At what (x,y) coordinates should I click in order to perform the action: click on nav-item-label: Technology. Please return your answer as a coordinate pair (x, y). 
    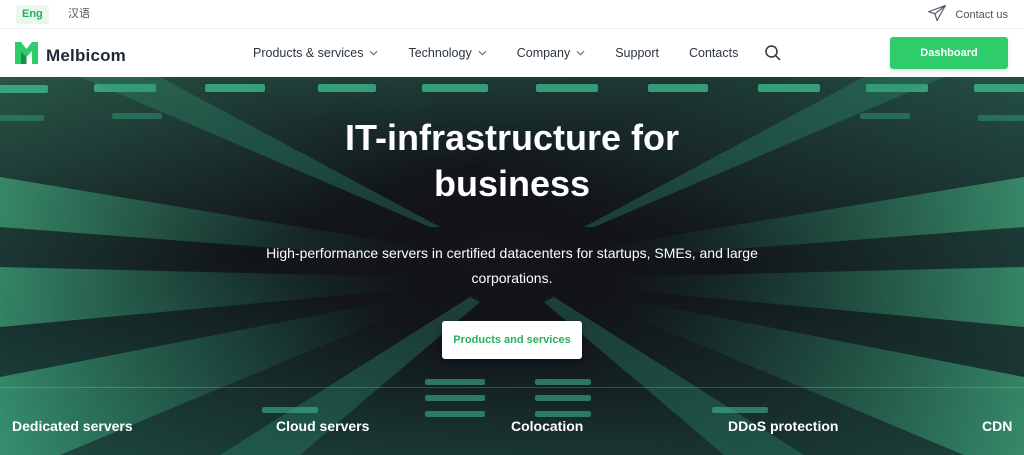
    Looking at the image, I should click on (440, 53).